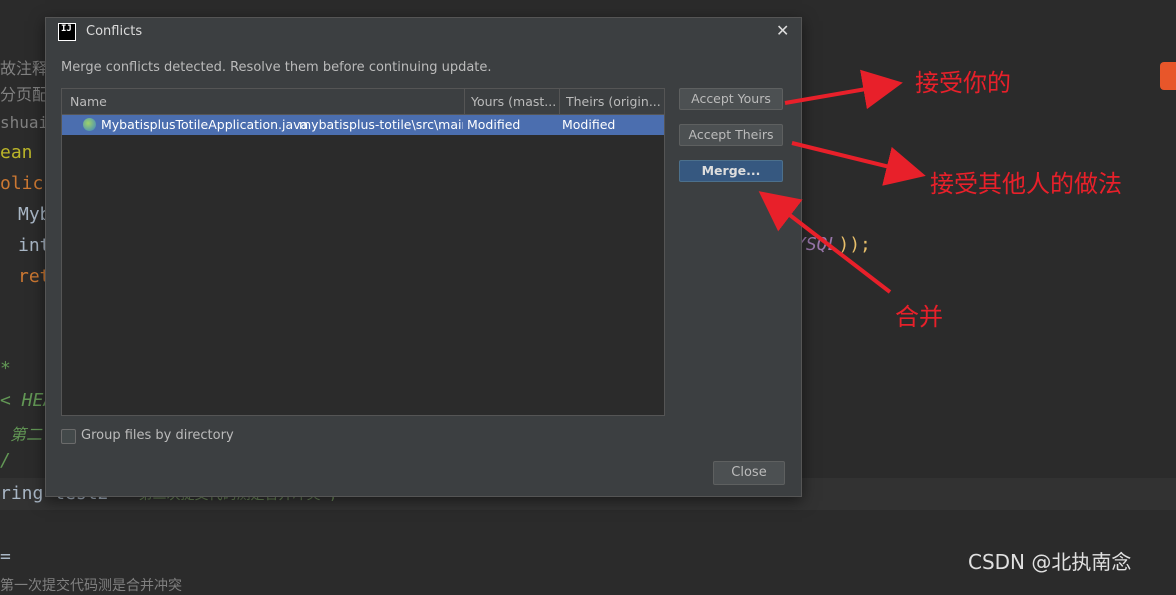  Describe the element at coordinates (1026, 184) in the screenshot. I see `annotation-accept-theirs: 接受其他人的做法` at that location.